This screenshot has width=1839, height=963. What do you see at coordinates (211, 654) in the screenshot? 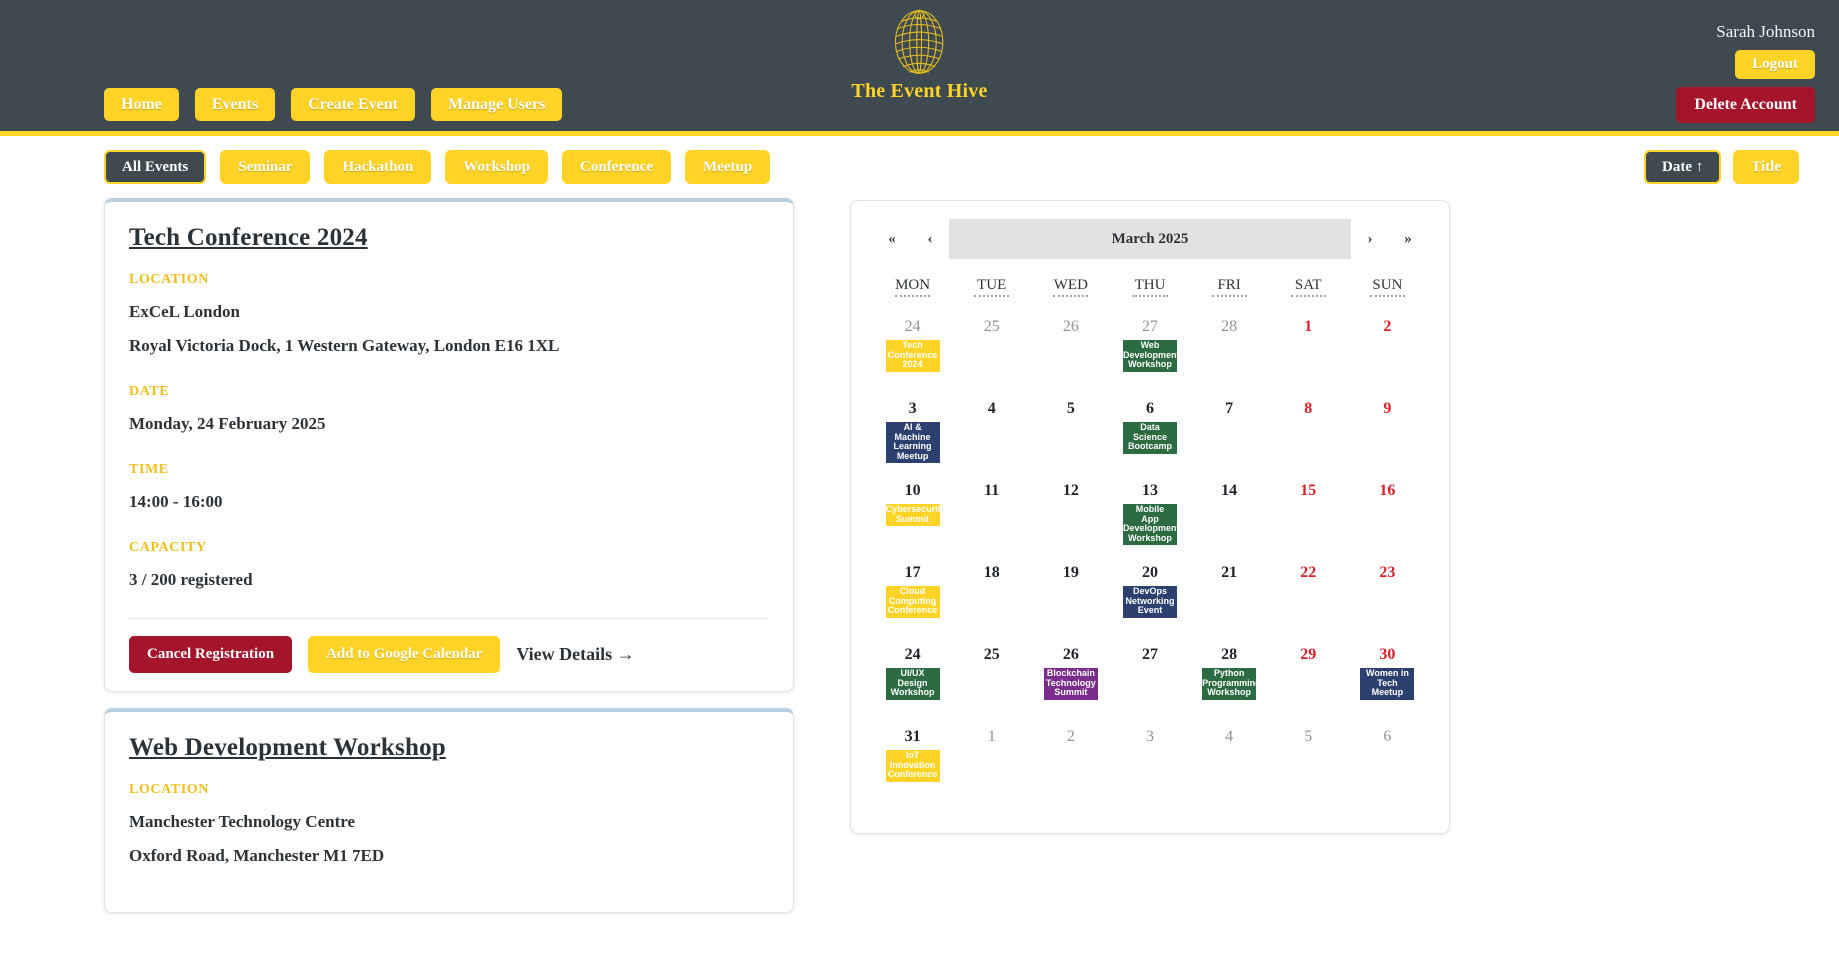
I see `cancel-registration-button: Cancel Registration` at bounding box center [211, 654].